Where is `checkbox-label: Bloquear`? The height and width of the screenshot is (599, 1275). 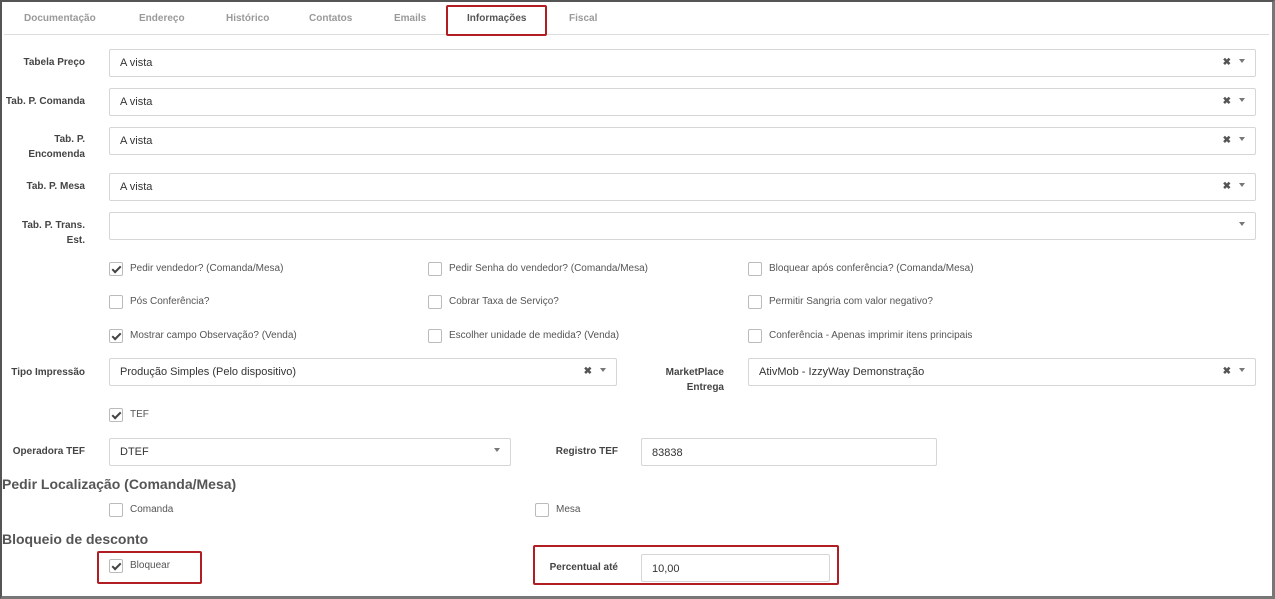
checkbox-label: Bloquear is located at coordinates (150, 565).